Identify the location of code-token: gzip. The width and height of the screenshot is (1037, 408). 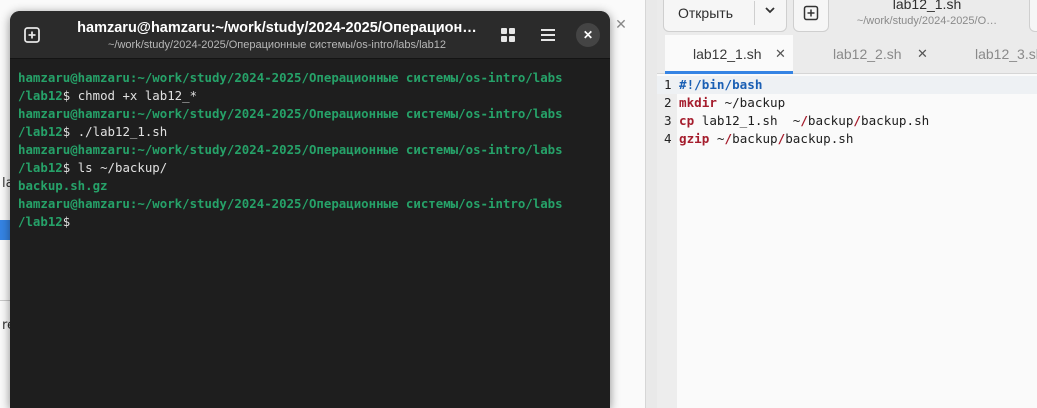
(694, 138).